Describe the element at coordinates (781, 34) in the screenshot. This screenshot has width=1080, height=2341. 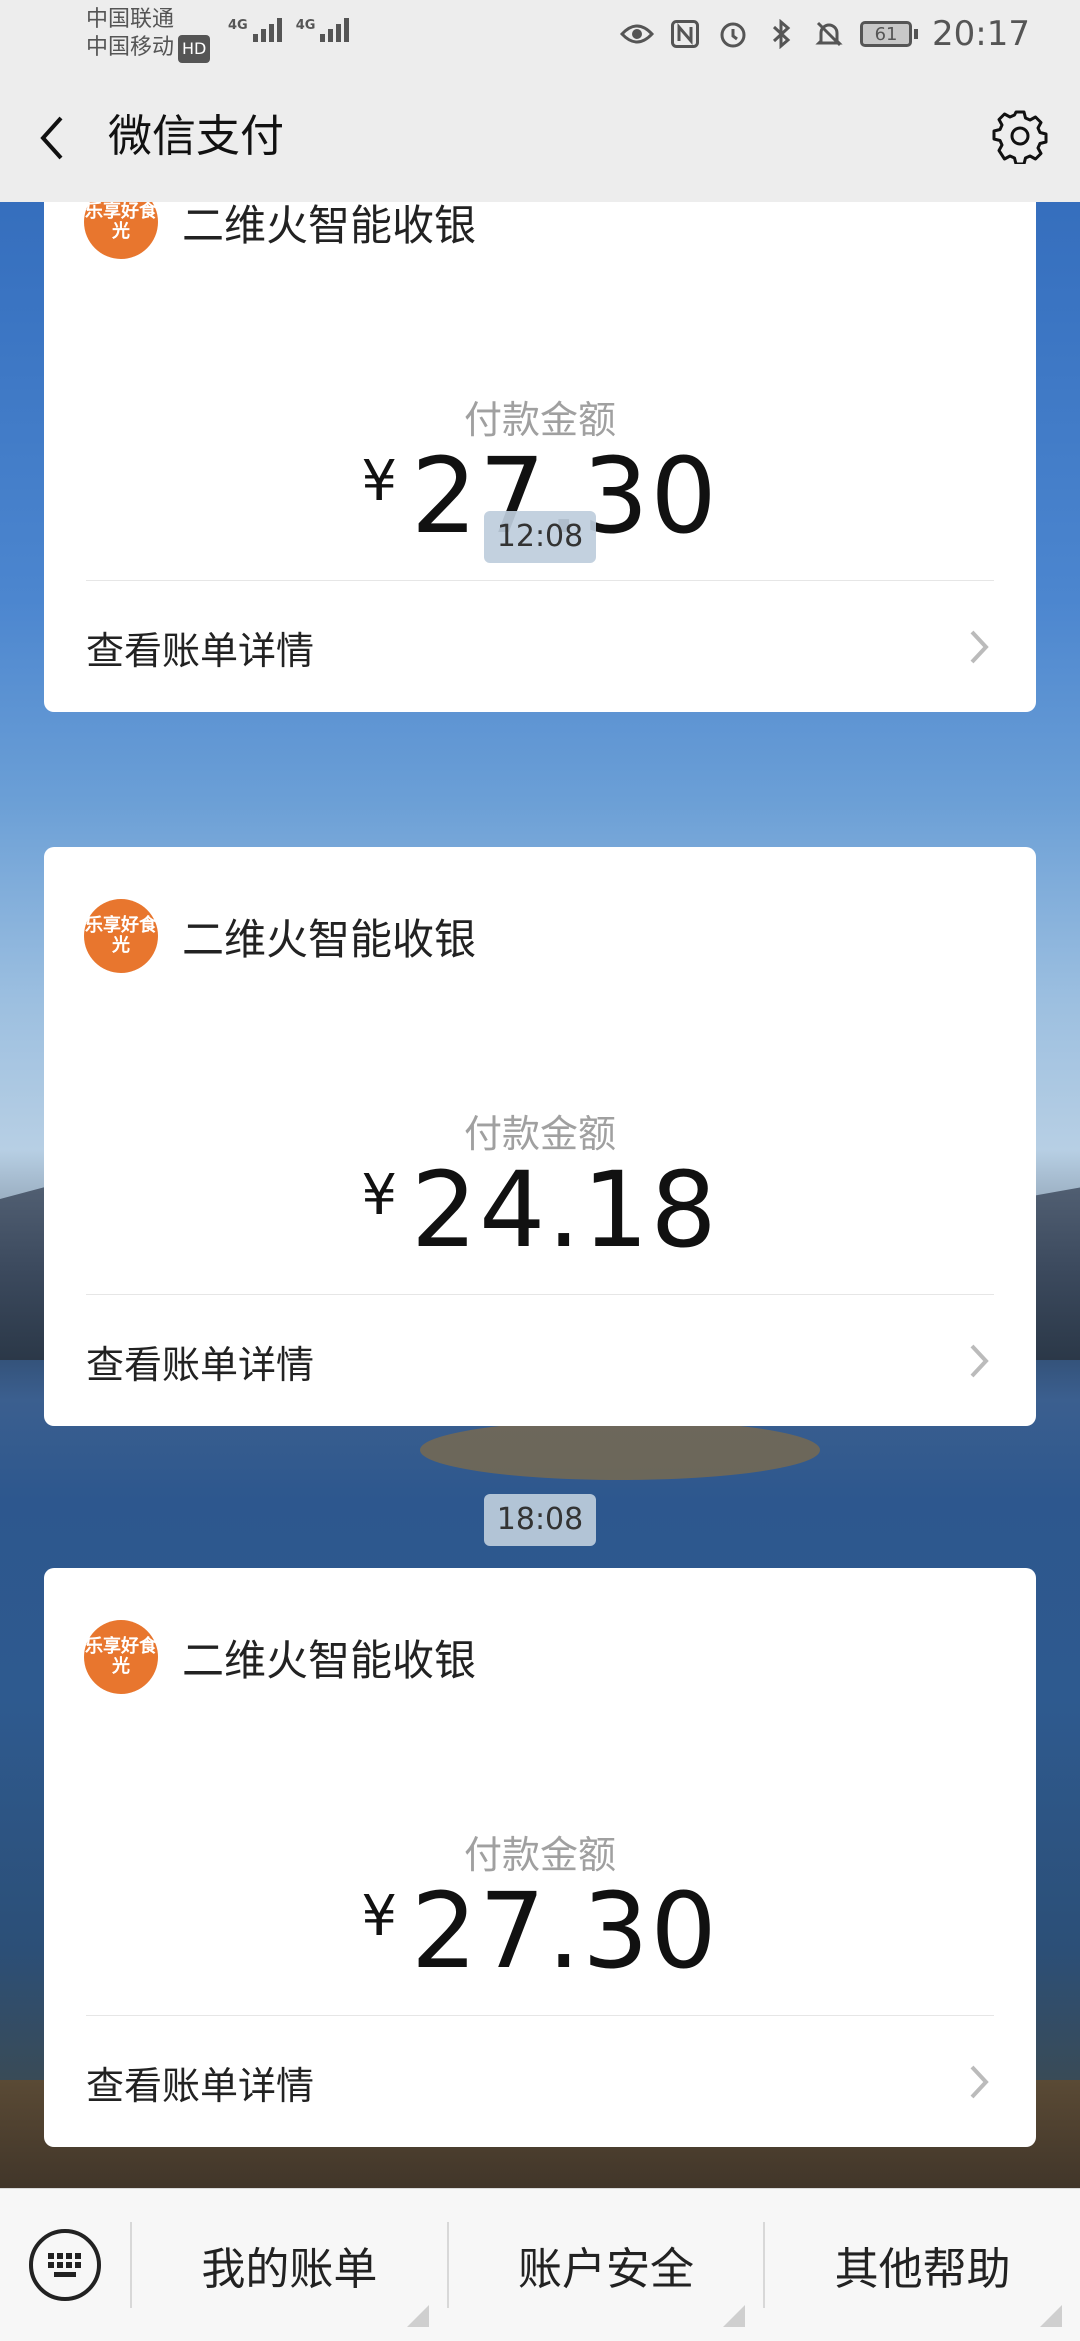
I see `bluetooth-icon` at that location.